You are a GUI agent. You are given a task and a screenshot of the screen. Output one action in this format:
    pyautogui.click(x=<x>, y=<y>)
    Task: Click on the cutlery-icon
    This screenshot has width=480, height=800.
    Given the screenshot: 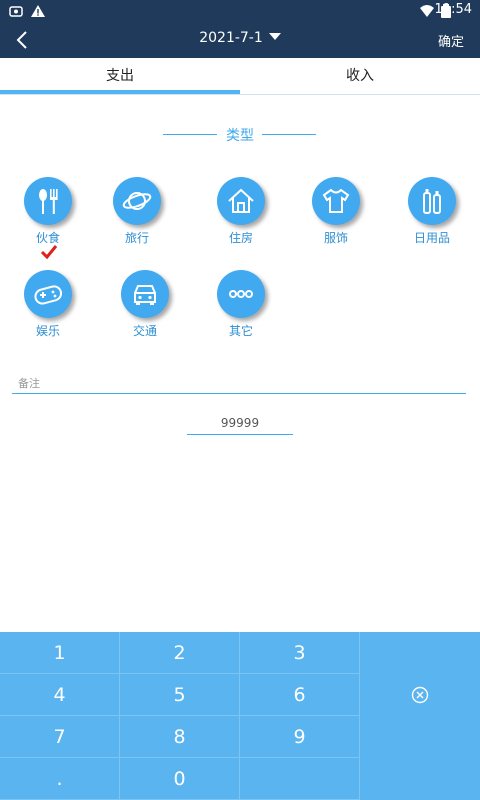 What is the action you would take?
    pyautogui.click(x=48, y=201)
    